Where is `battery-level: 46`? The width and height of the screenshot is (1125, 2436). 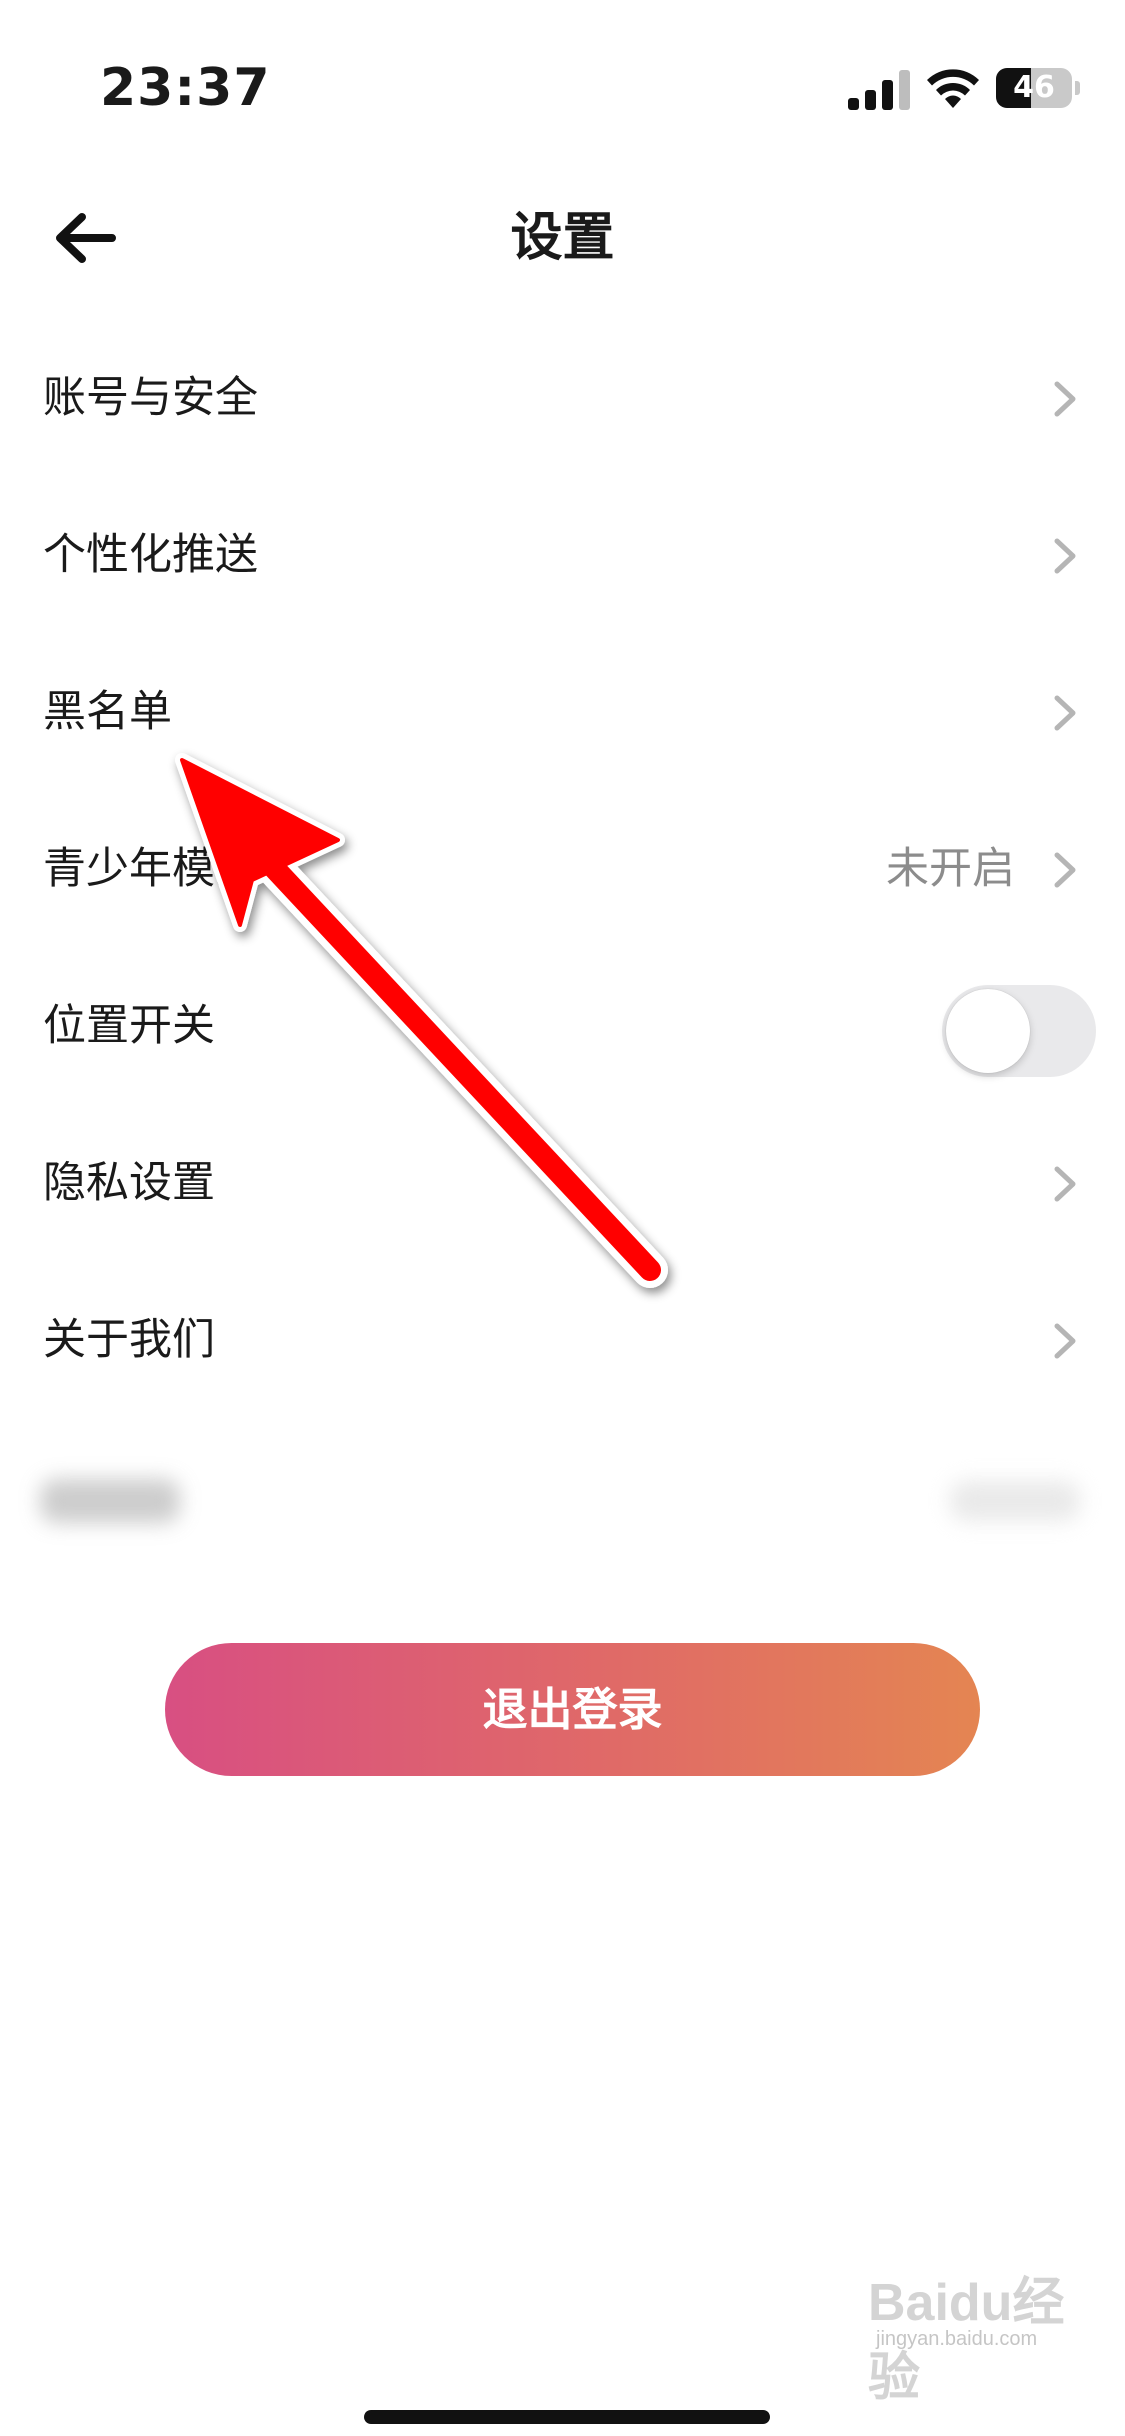 battery-level: 46 is located at coordinates (1034, 87).